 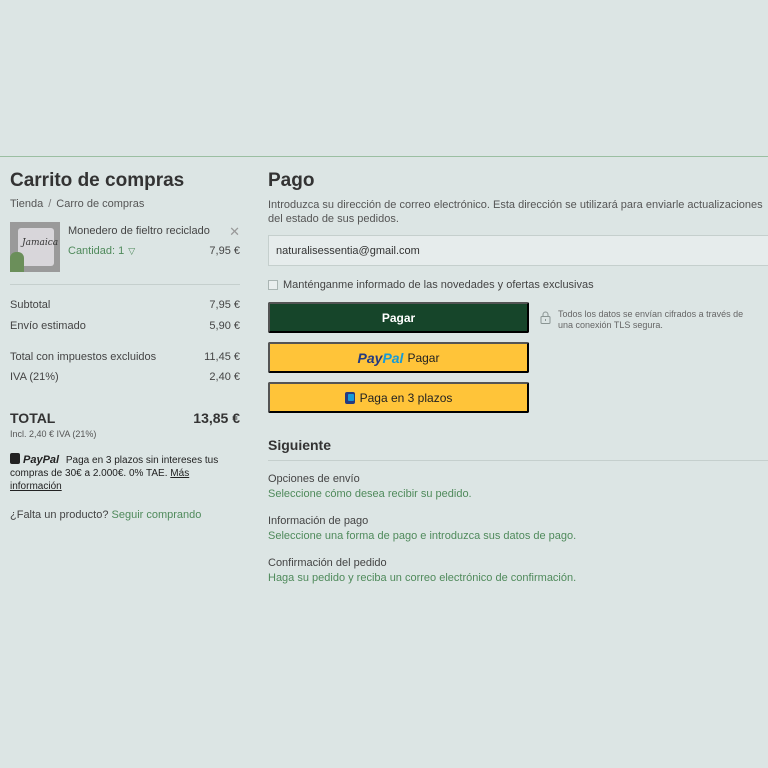 I want to click on paypal-logo: PayPal, so click(x=41, y=460).